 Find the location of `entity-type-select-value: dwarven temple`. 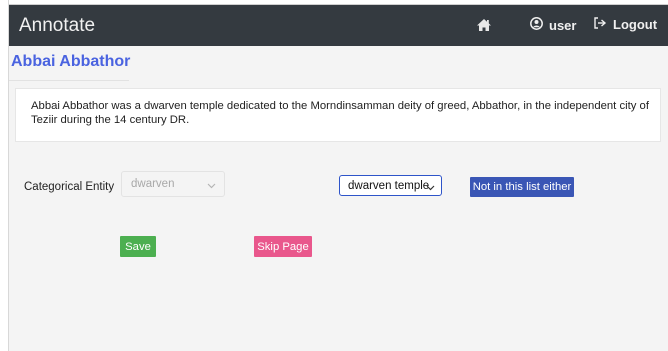

entity-type-select-value: dwarven temple is located at coordinates (389, 185).